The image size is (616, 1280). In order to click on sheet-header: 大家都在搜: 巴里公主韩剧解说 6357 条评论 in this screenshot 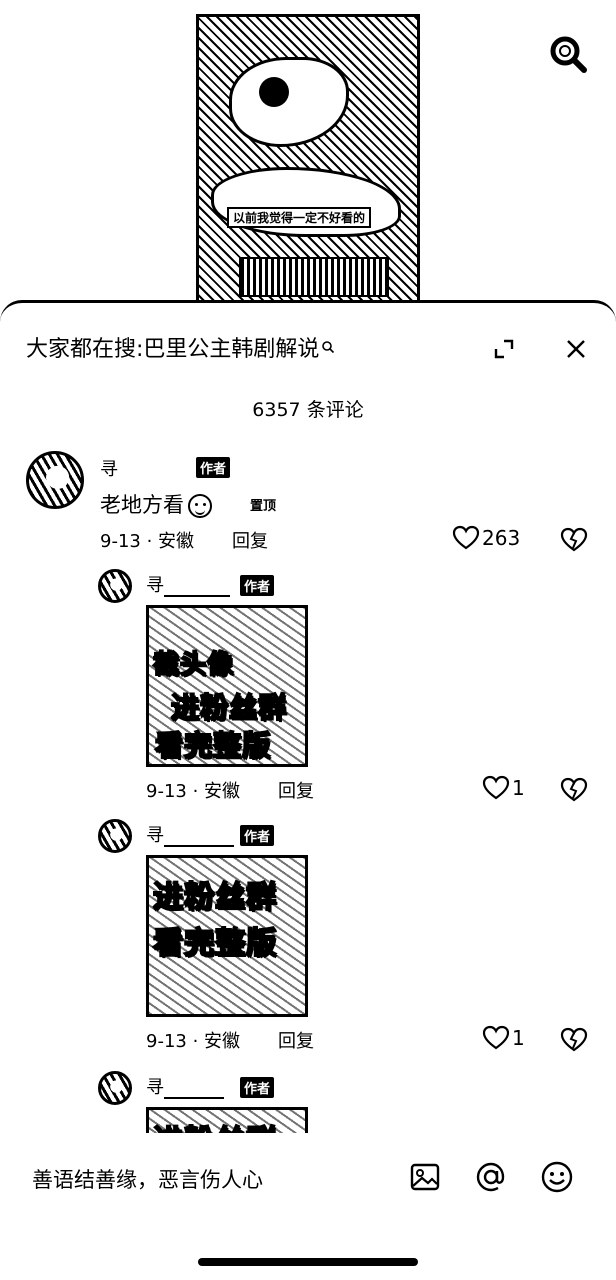, I will do `click(308, 362)`.